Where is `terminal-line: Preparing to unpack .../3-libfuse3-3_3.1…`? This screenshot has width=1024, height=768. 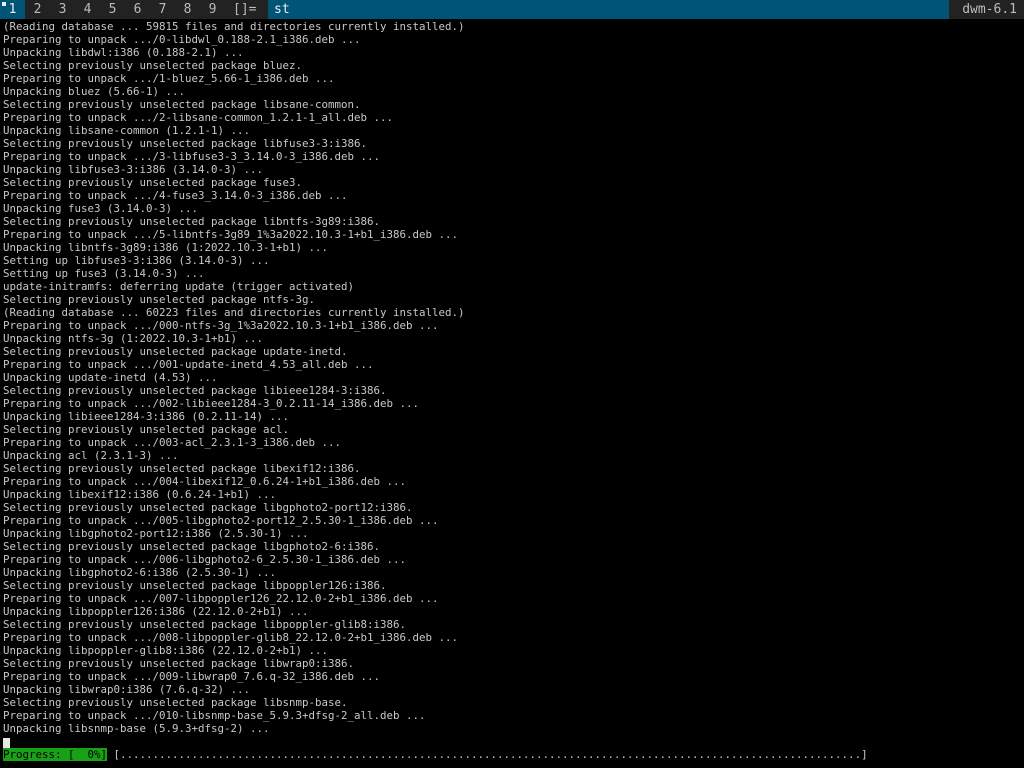 terminal-line: Preparing to unpack .../3-libfuse3-3_3.1… is located at coordinates (192, 156).